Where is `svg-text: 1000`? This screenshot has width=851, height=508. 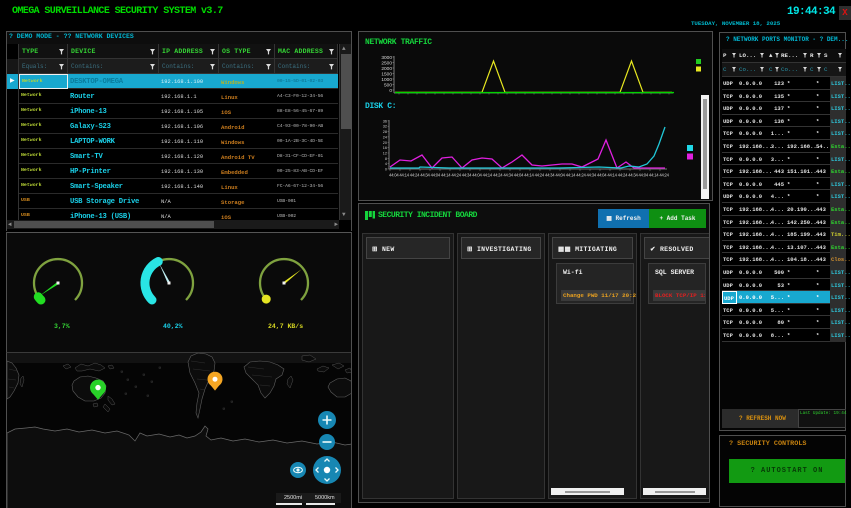 svg-text: 1000 is located at coordinates (386, 80).